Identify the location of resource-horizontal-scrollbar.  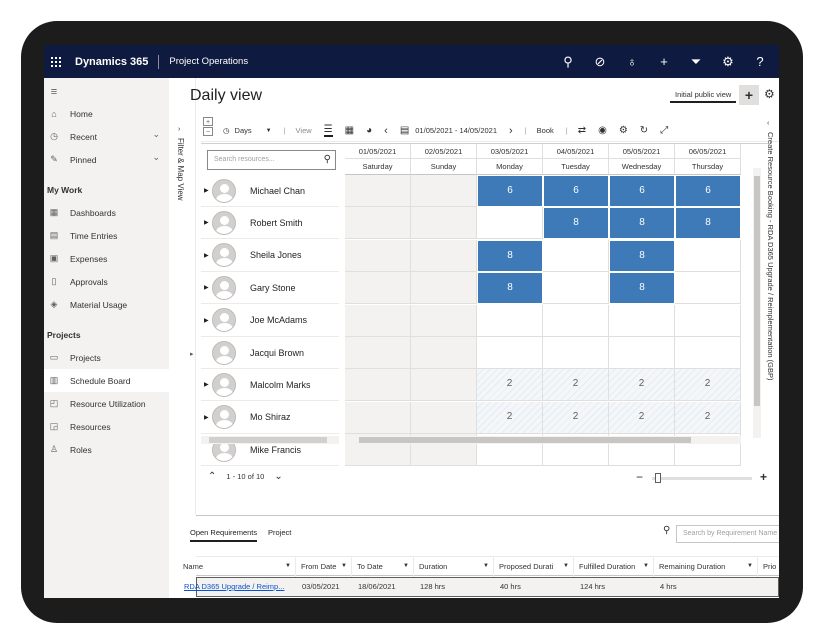
(270, 440).